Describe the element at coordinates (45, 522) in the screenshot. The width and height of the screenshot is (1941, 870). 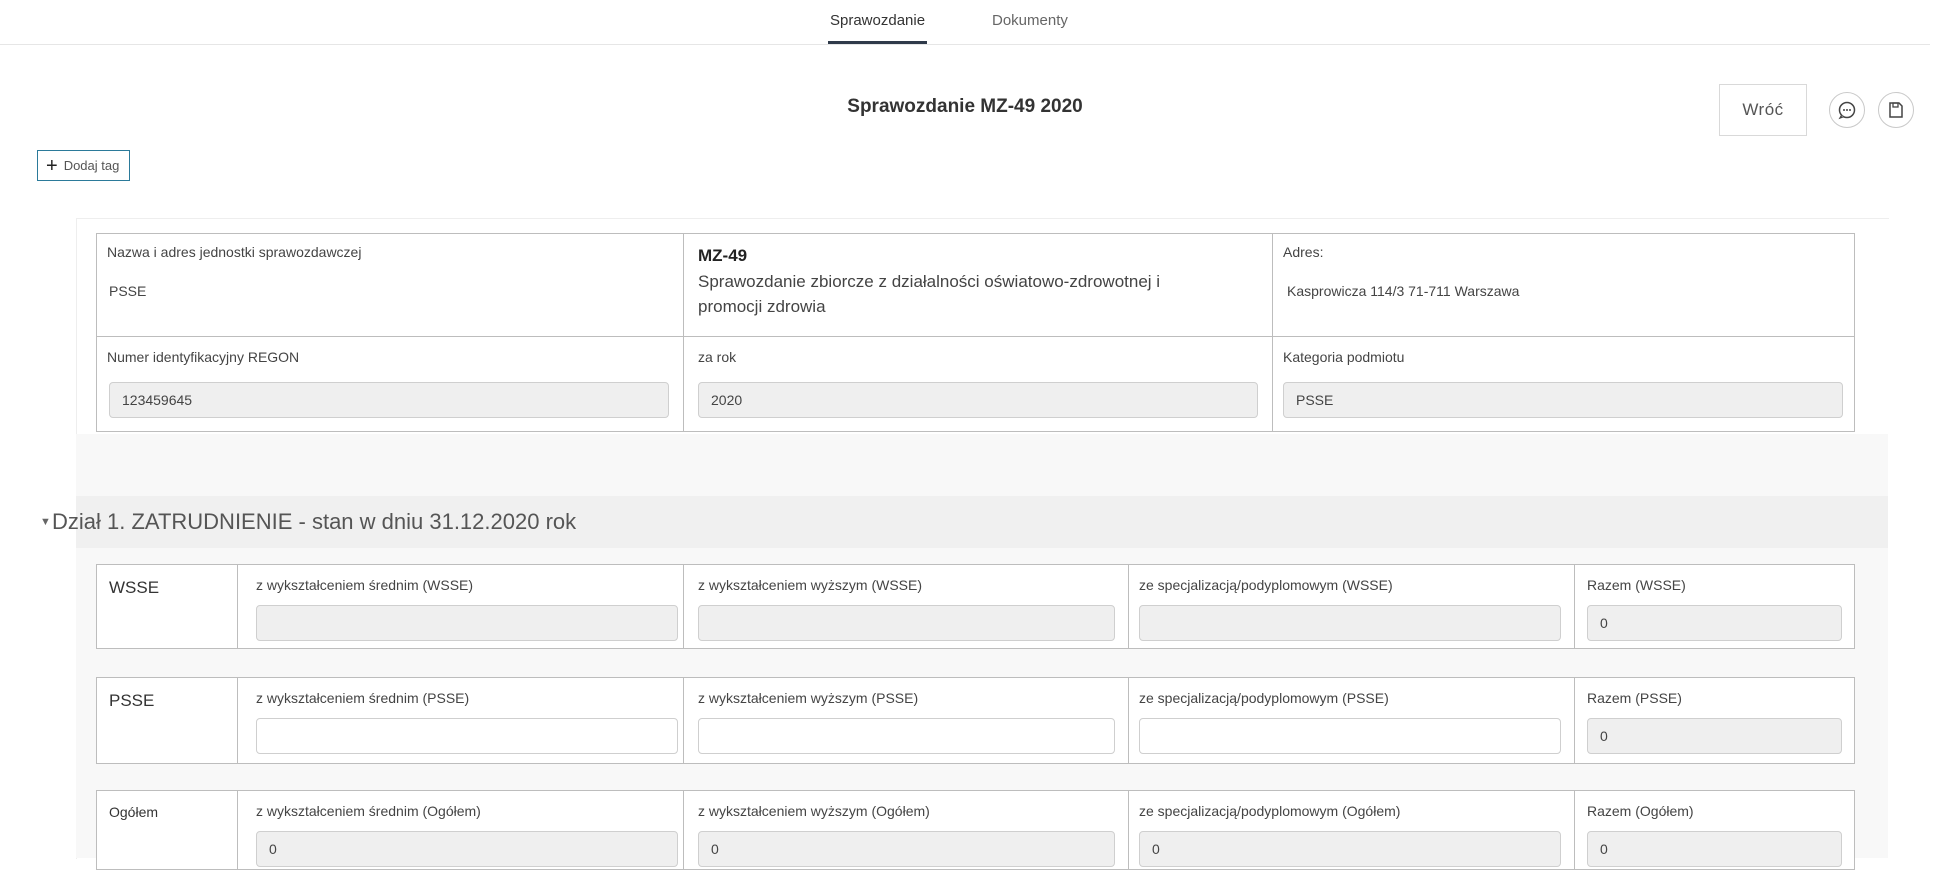
I see `caret-down-icon: ▼` at that location.